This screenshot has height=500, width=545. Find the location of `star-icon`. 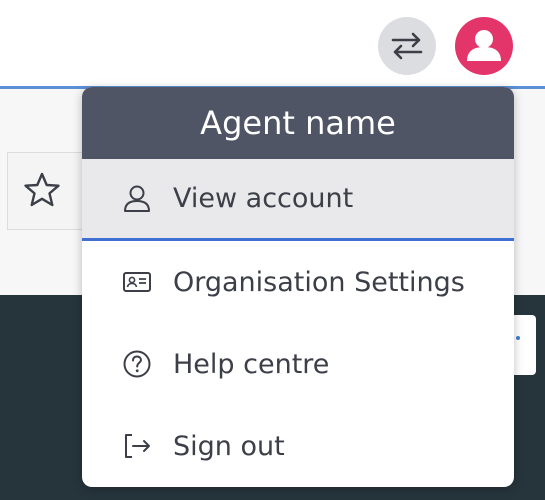

star-icon is located at coordinates (42, 190).